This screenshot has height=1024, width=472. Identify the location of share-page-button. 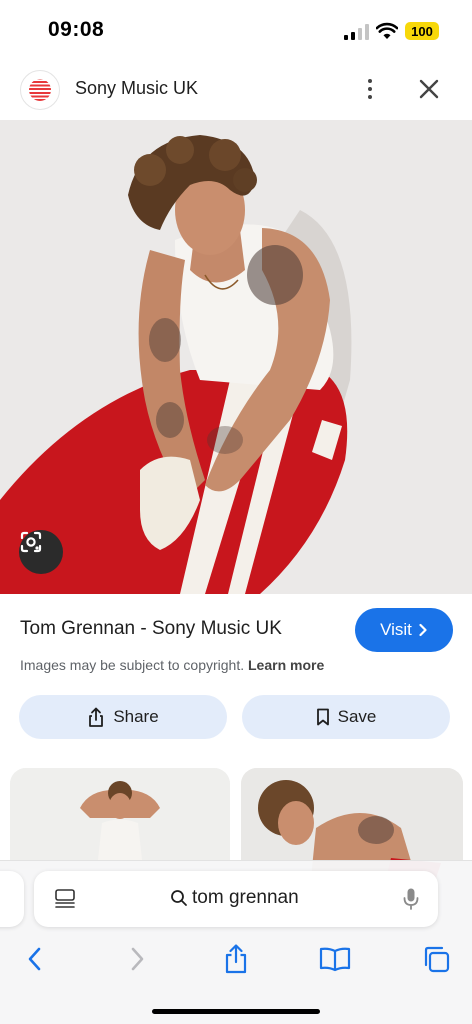
(236, 959).